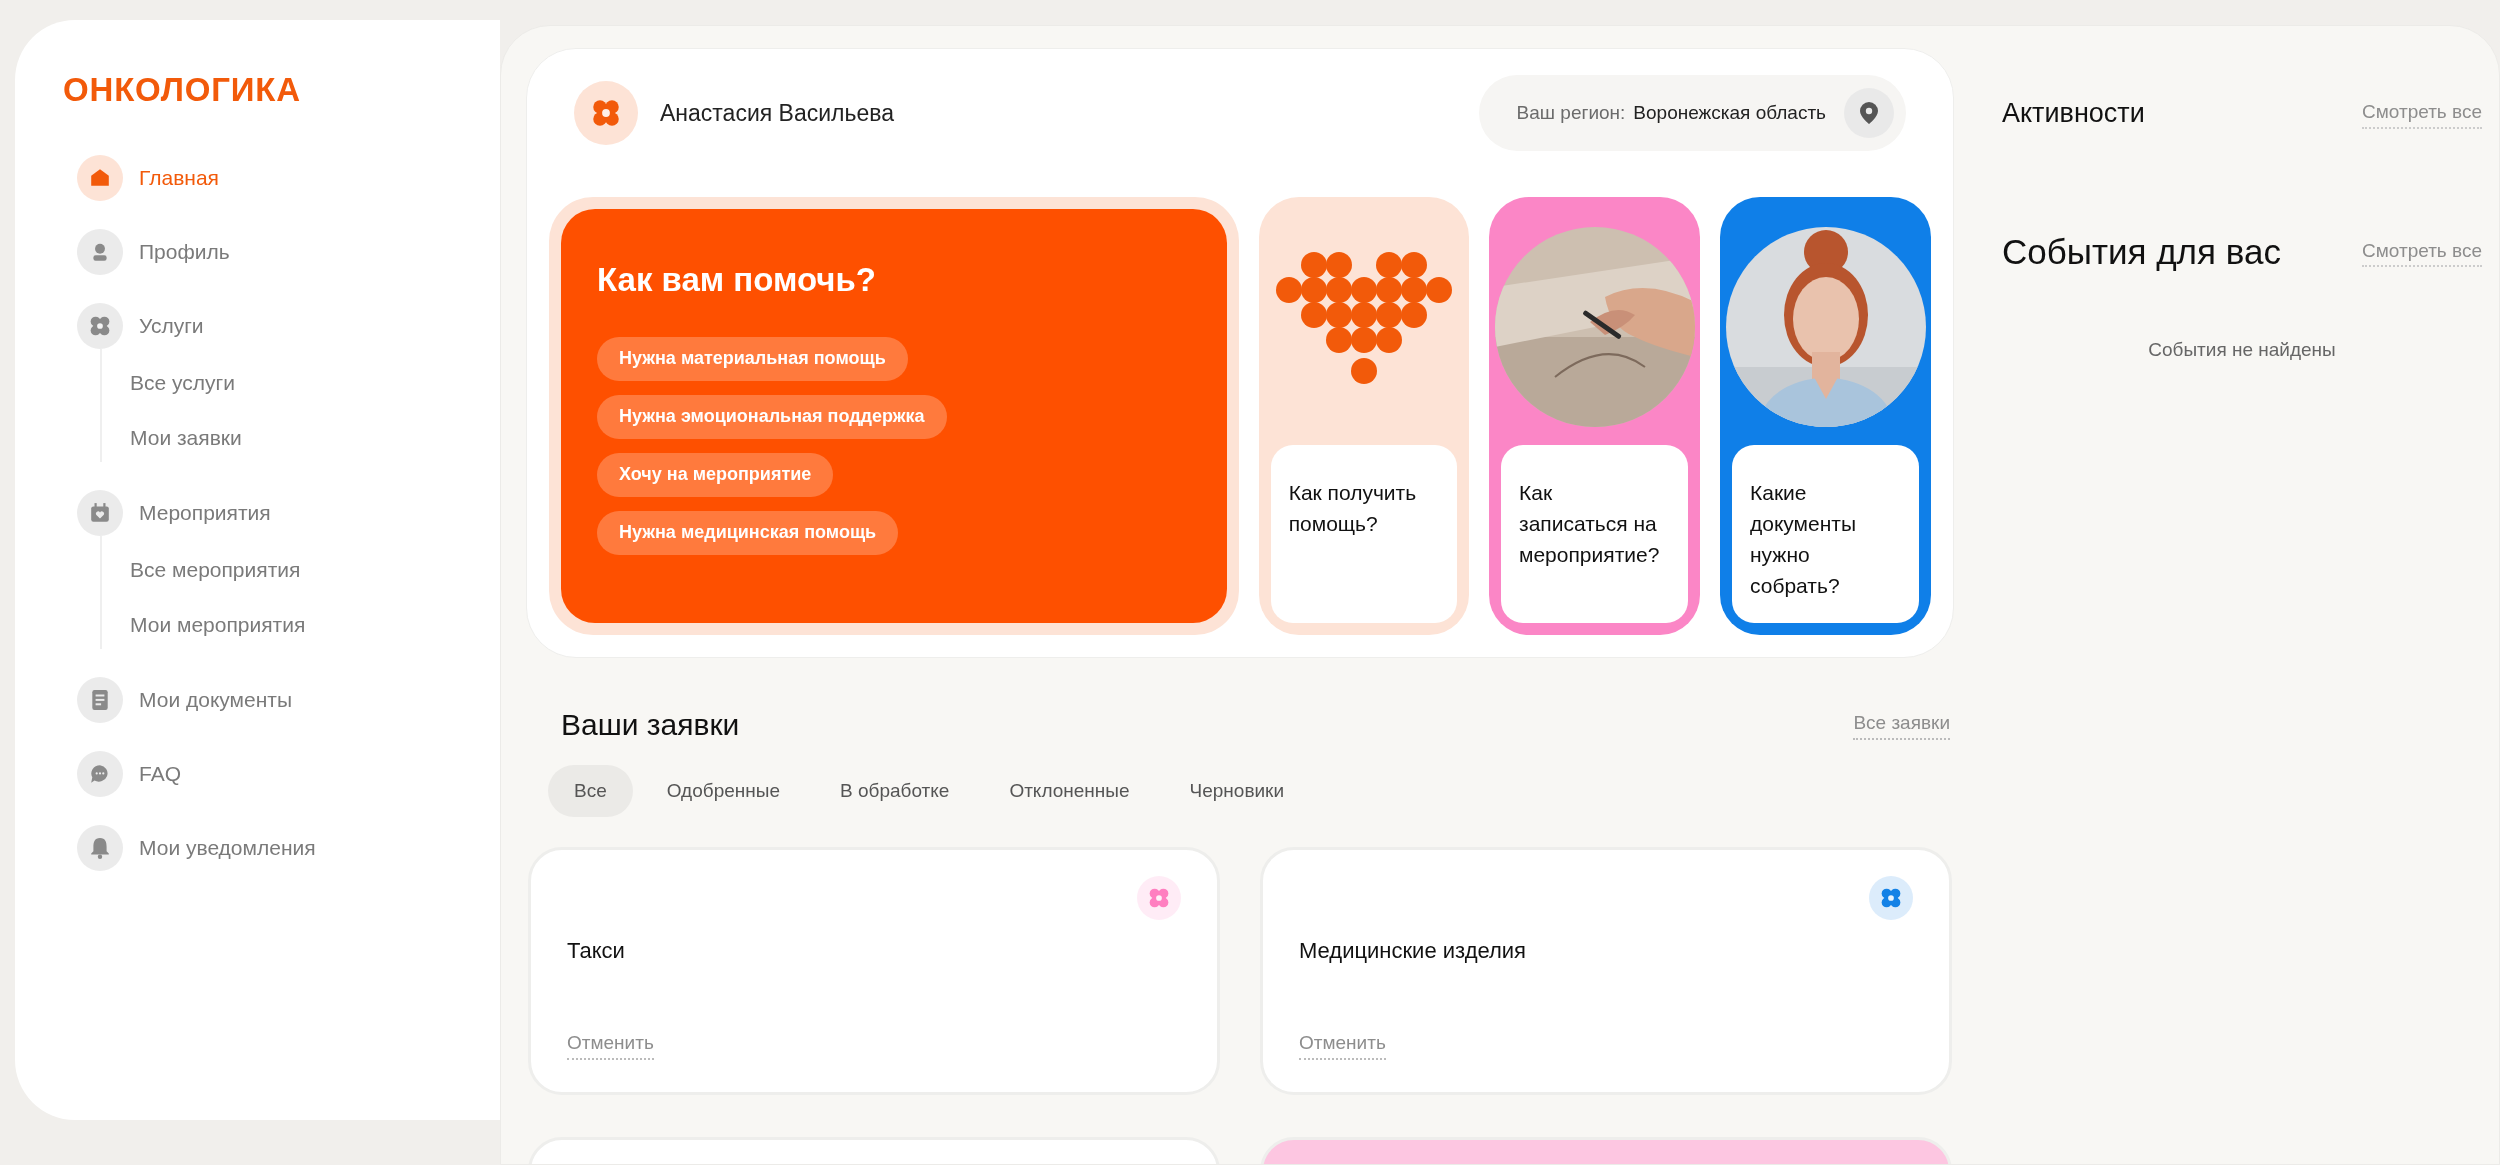  Describe the element at coordinates (1606, 971) in the screenshot. I see `request-card: Медицинские изделия Отменить` at that location.